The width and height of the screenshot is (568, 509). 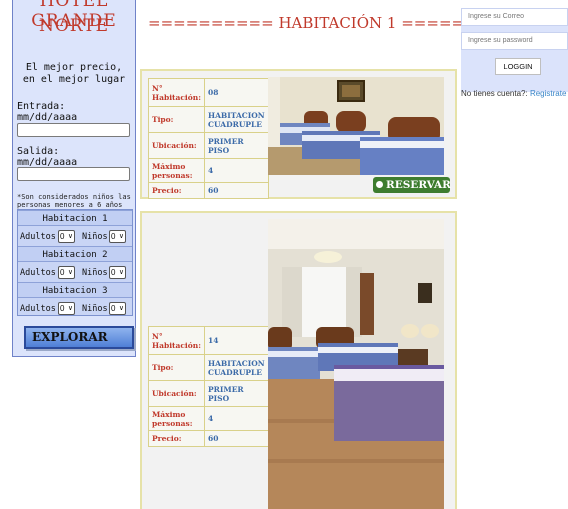 I want to click on room-number-value: 14, so click(x=236, y=340).